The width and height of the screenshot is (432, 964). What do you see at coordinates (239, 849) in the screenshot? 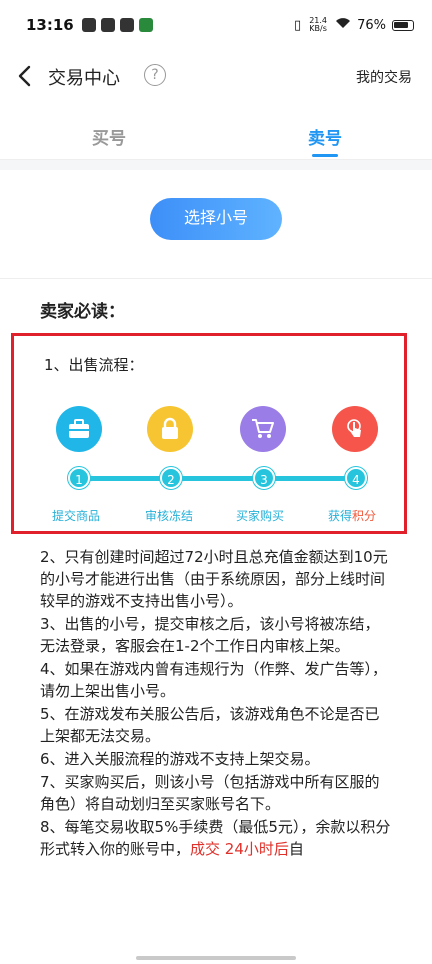
I see `rule-highlight: 成交 24小时后` at bounding box center [239, 849].